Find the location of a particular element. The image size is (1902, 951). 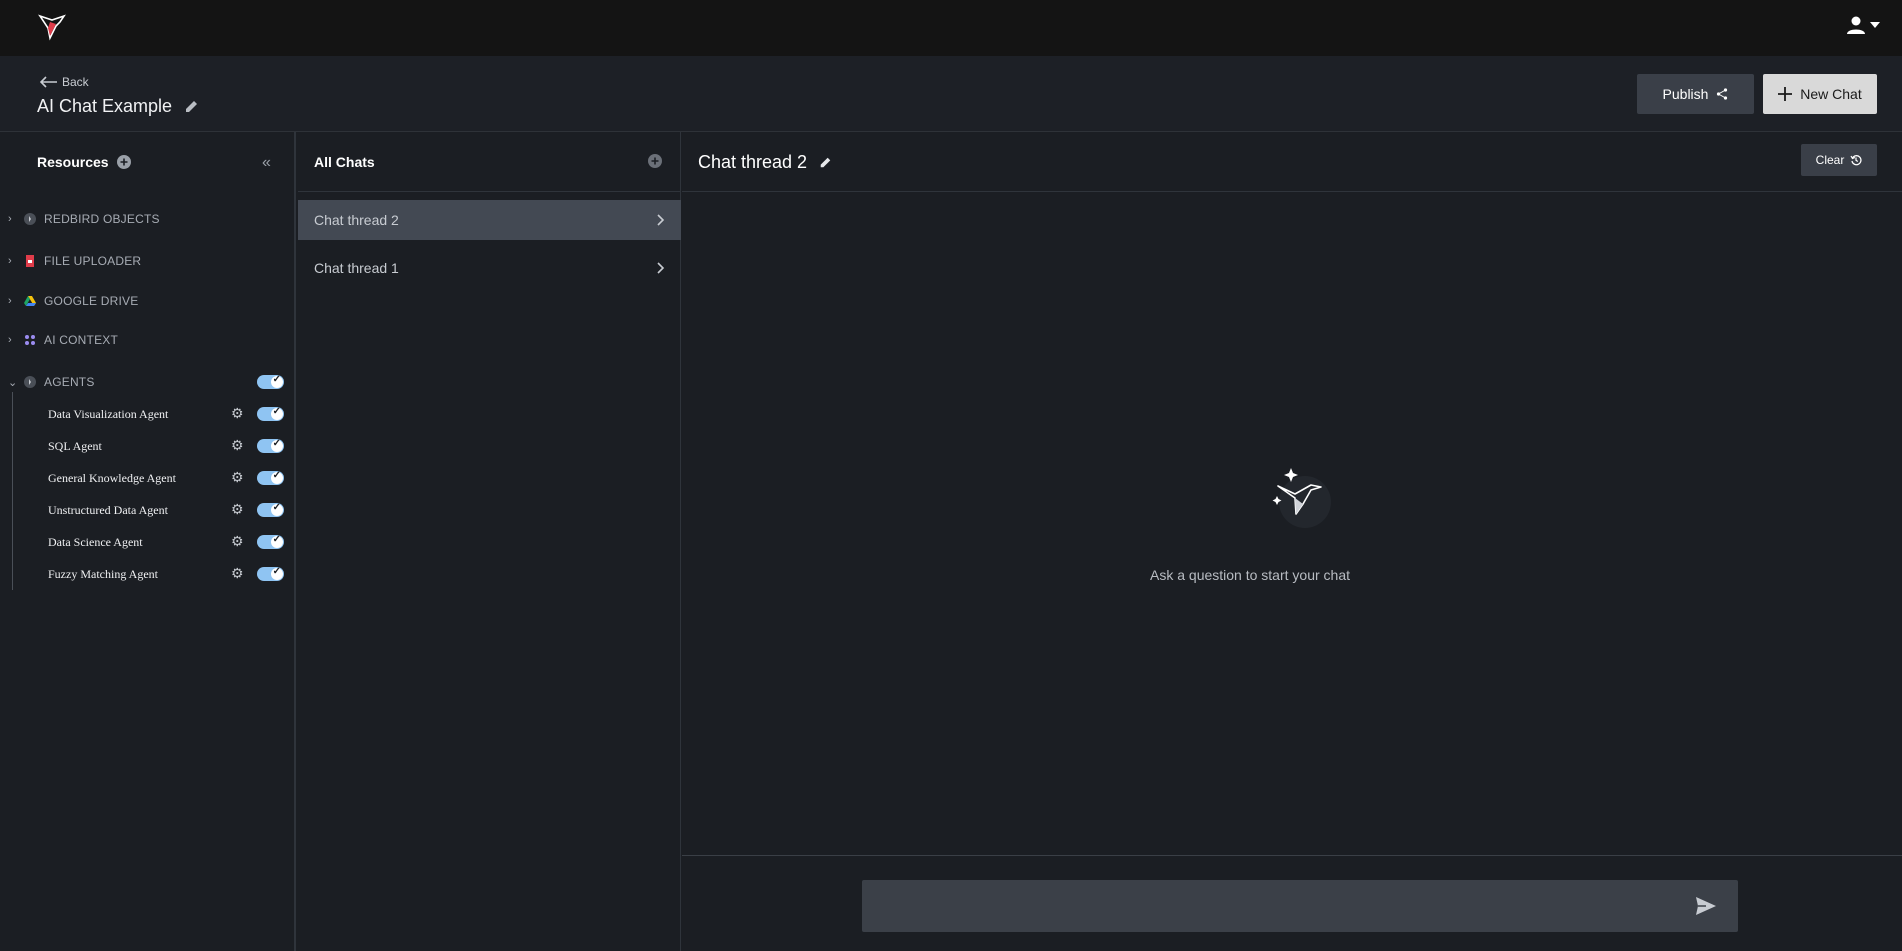

resources-header: Resources is located at coordinates (84, 162).